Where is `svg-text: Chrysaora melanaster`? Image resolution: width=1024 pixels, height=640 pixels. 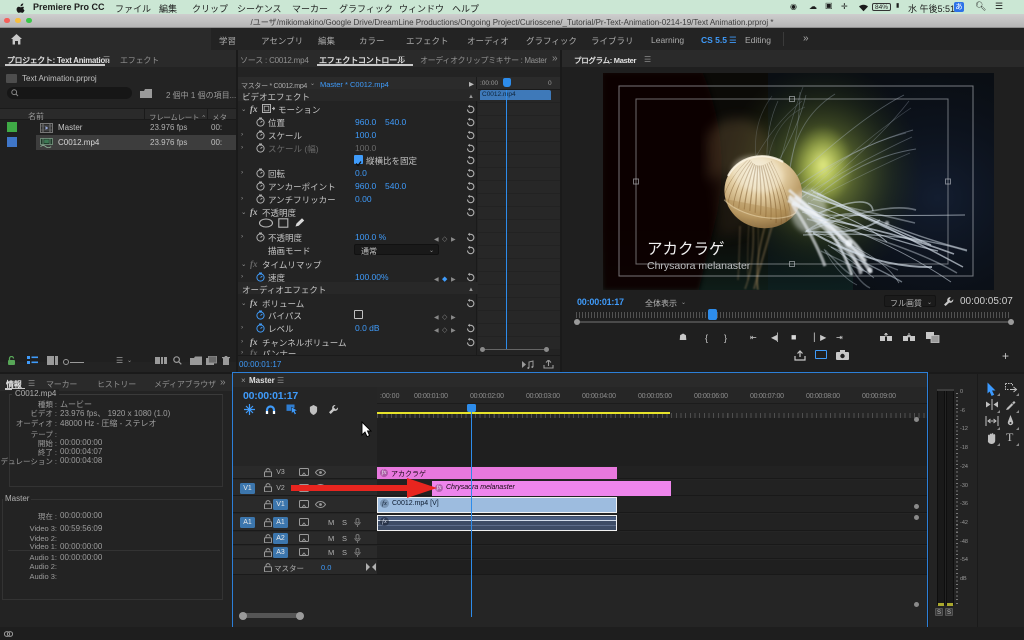
svg-text: Chrysaora melanaster is located at coordinates (699, 266).